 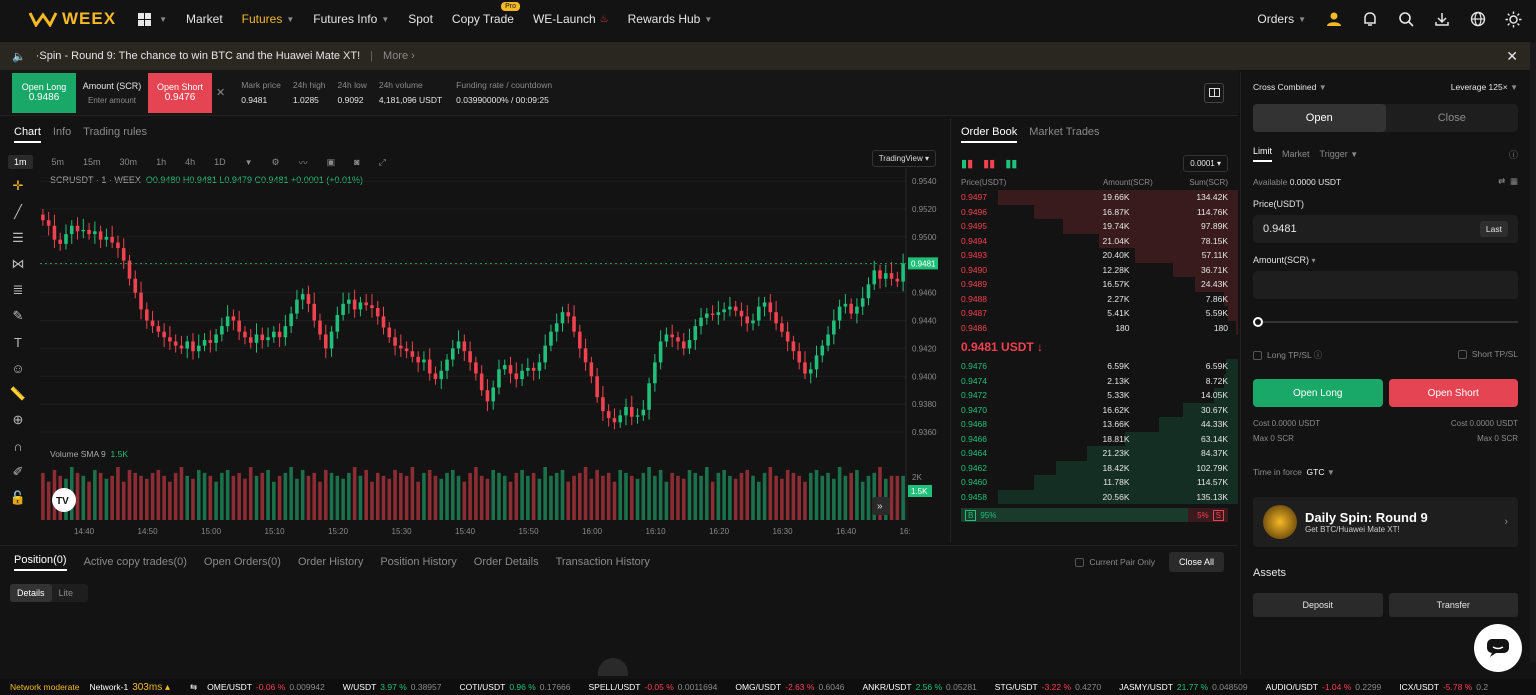 What do you see at coordinates (20, 162) in the screenshot?
I see `timeframe-1m: 1m` at bounding box center [20, 162].